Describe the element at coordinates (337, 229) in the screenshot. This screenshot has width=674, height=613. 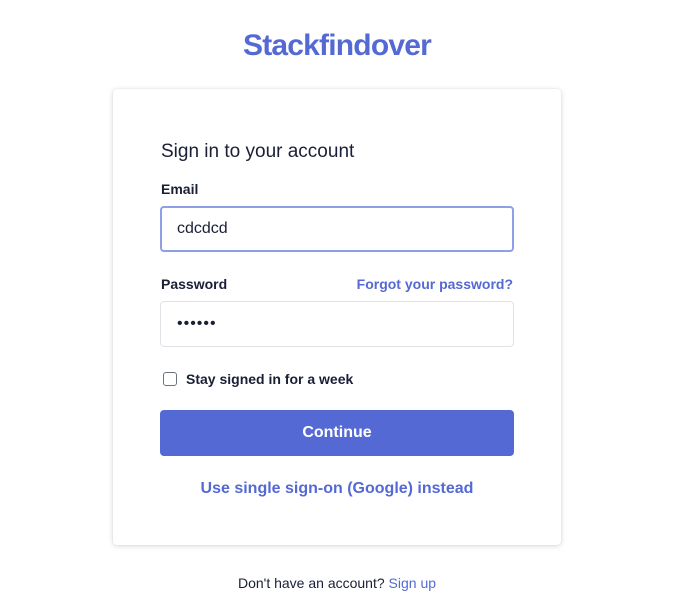
I see `email-field` at that location.